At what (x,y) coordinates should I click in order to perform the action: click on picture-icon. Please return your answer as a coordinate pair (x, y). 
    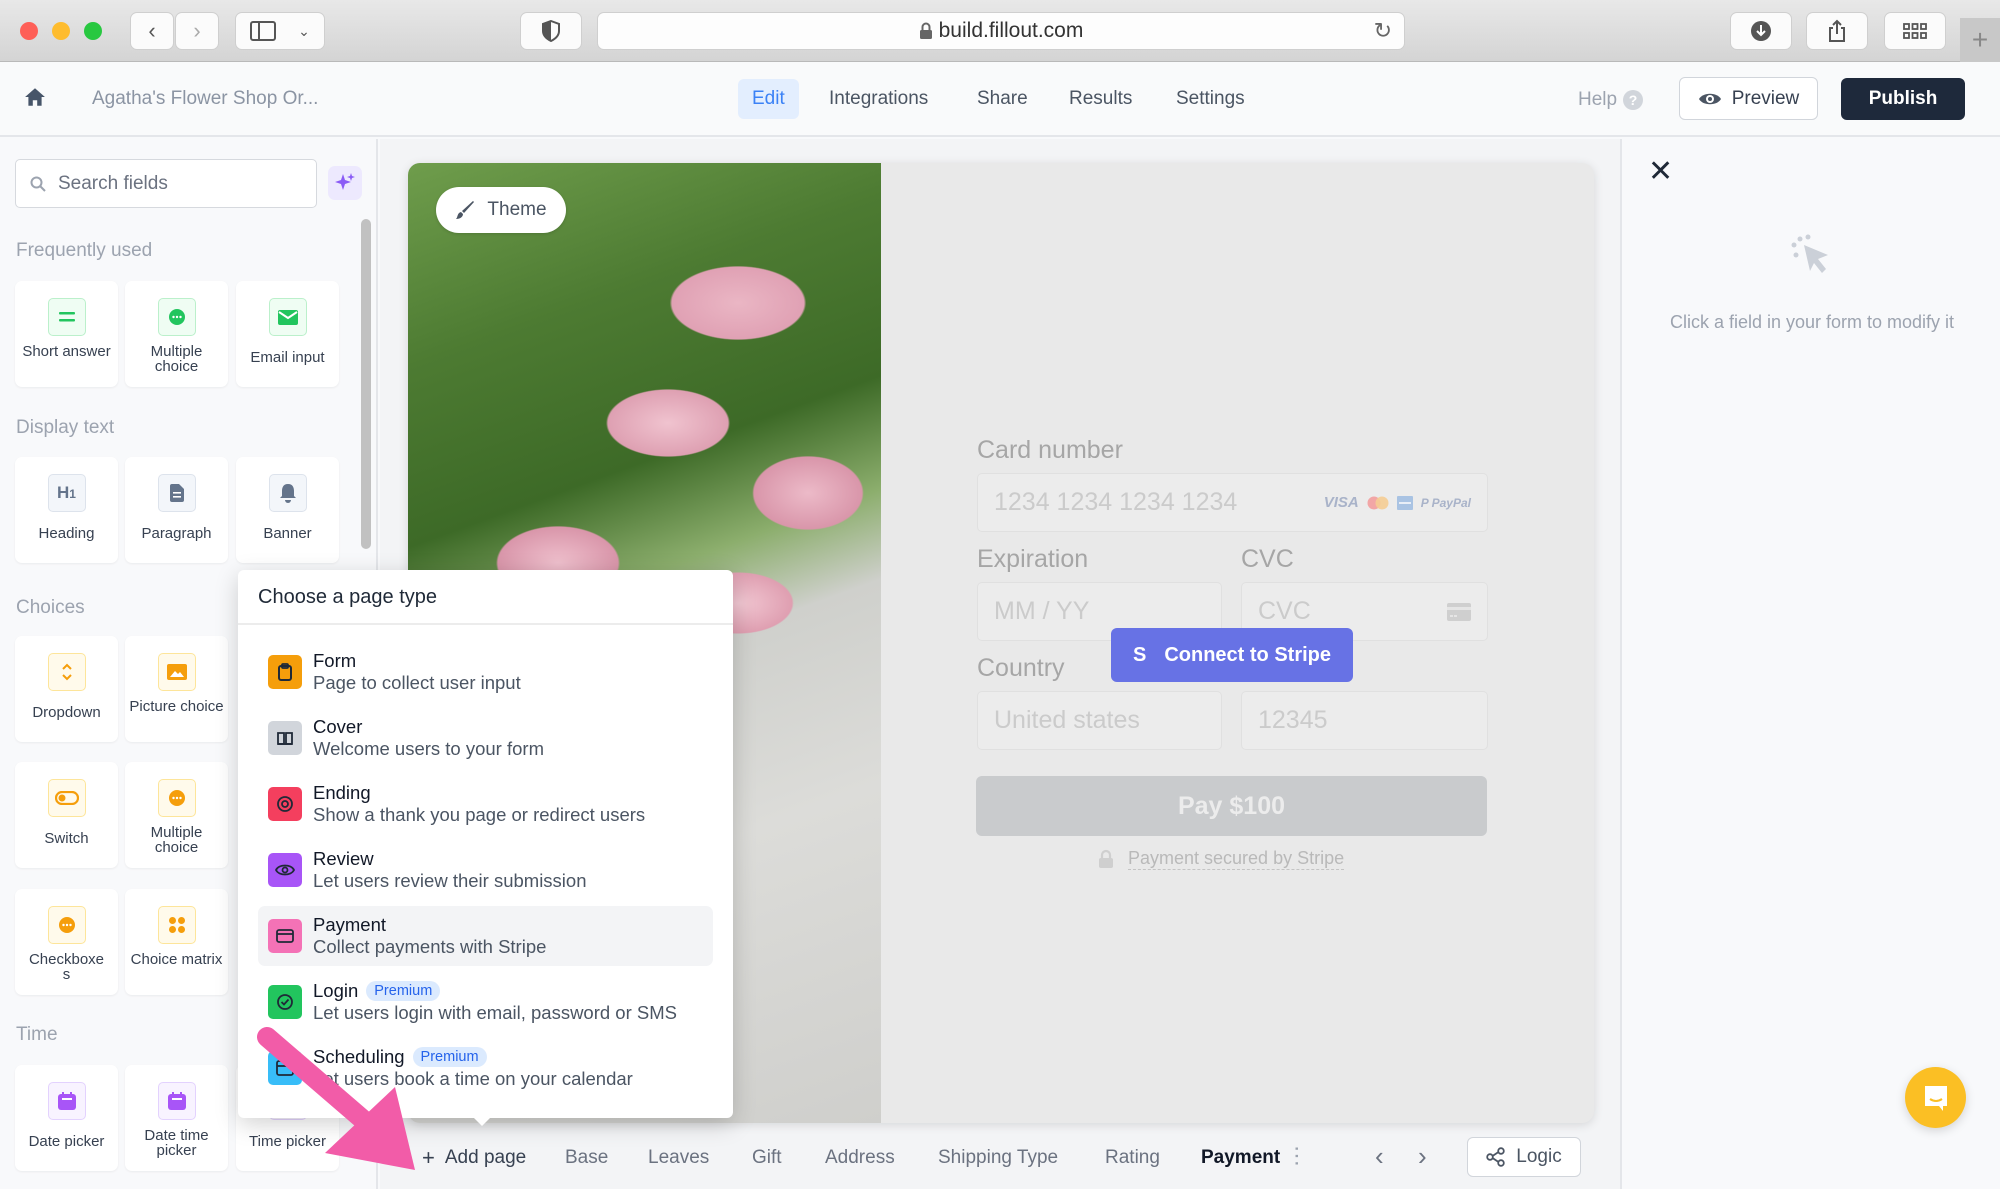
    Looking at the image, I should click on (176, 672).